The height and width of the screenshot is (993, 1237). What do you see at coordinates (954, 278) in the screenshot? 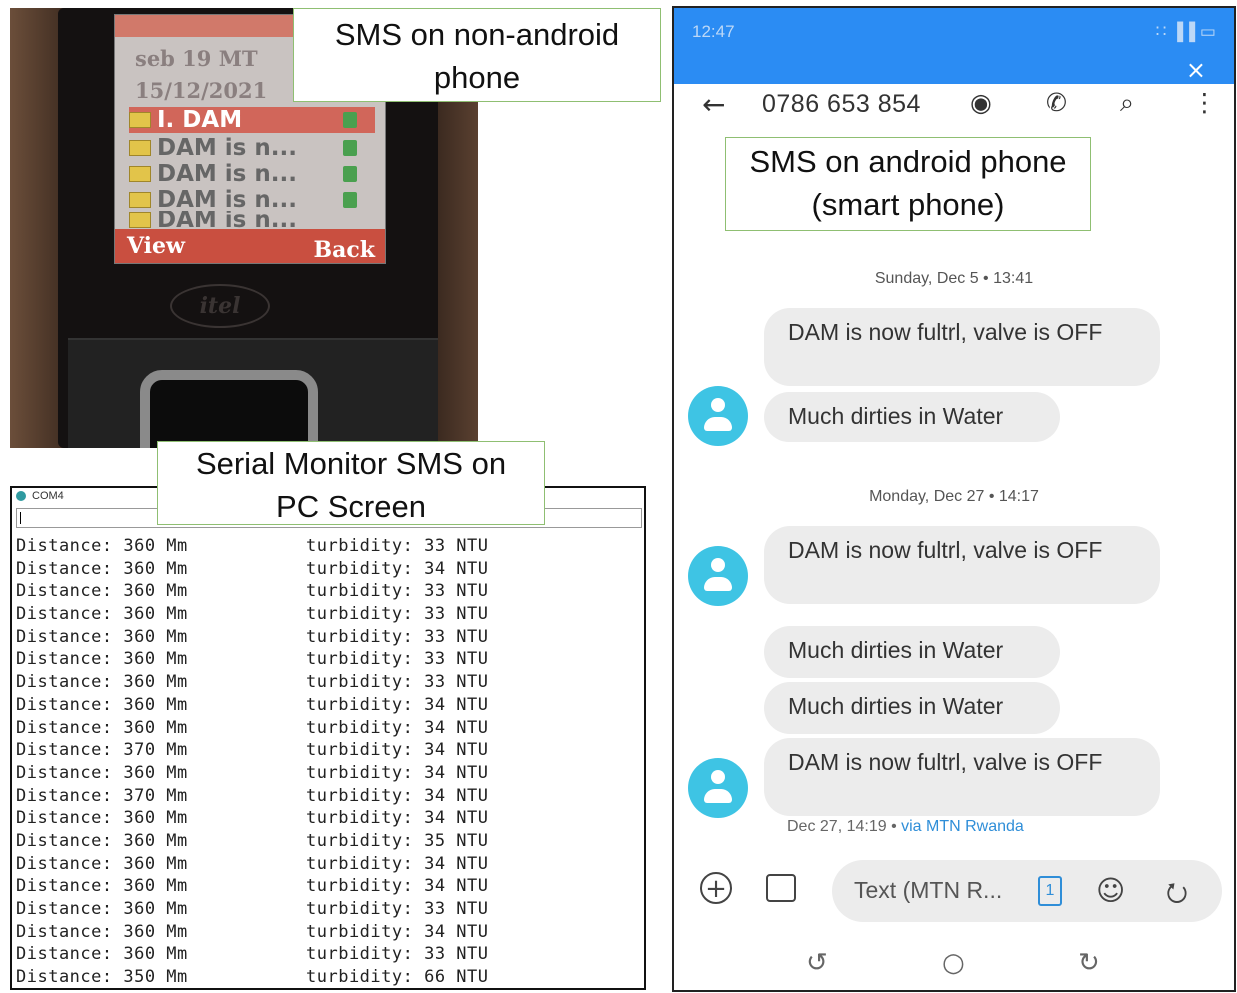
I see `date-separator: Sunday, Dec 5 • 13:41` at bounding box center [954, 278].